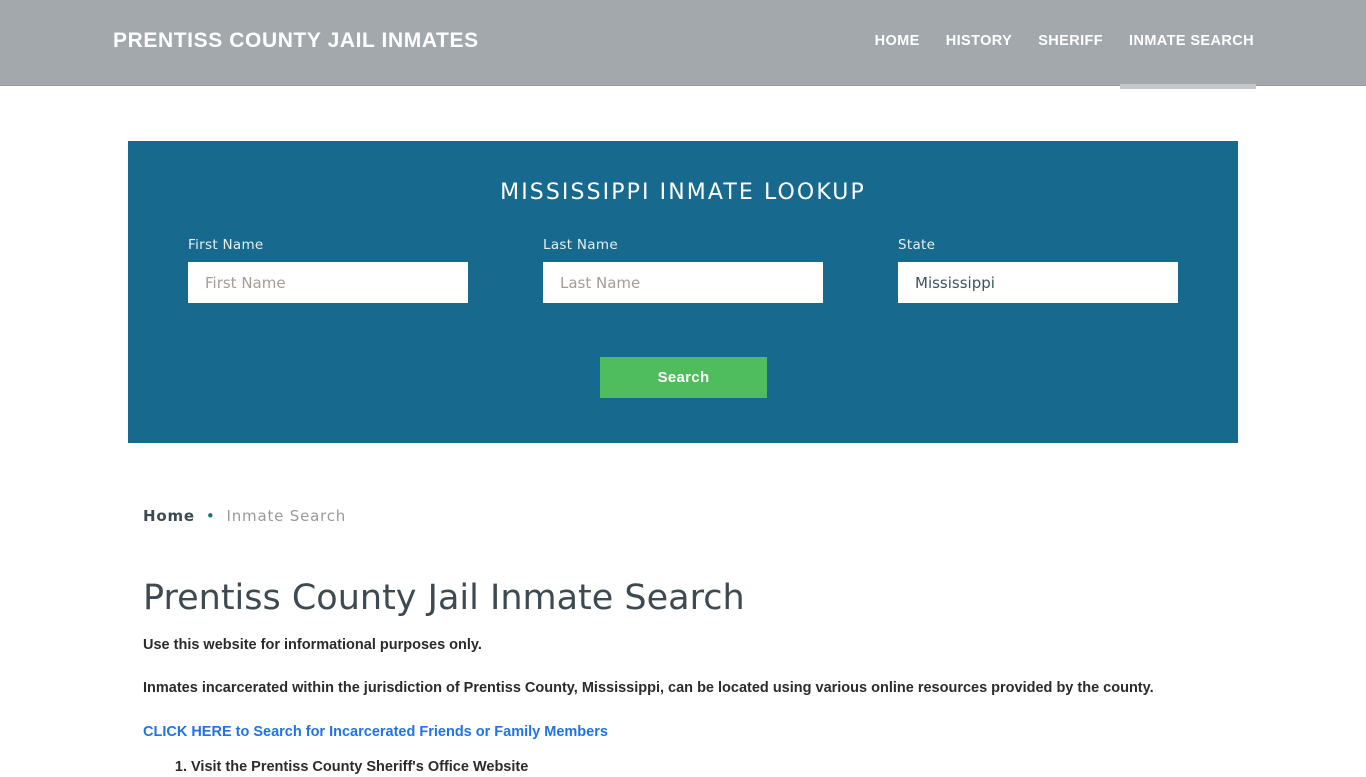 This screenshot has width=1366, height=777. I want to click on nav-item-sheriff: SHERIFF, so click(1070, 41).